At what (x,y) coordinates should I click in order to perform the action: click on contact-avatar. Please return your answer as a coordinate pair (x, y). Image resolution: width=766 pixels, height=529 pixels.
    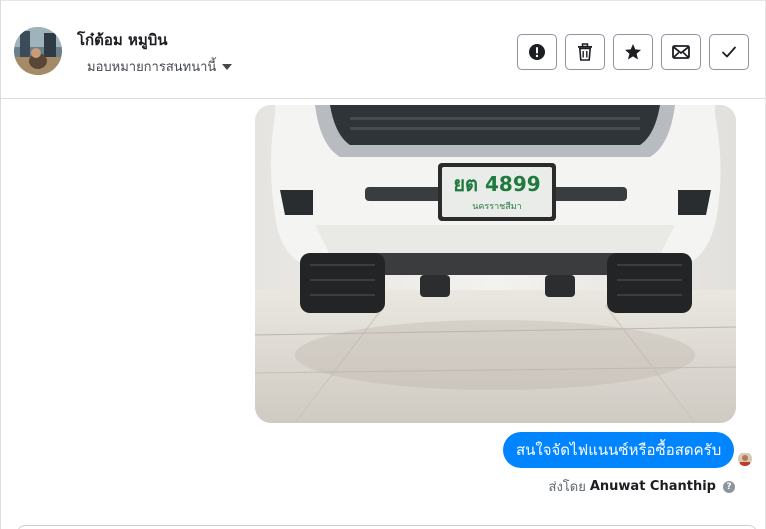
    Looking at the image, I should click on (38, 51).